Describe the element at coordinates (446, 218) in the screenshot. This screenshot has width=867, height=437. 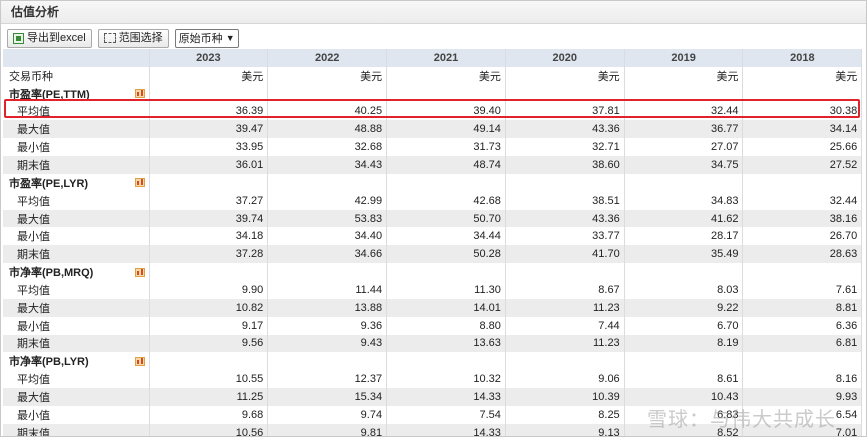
I see `value-cell: 50.70` at that location.